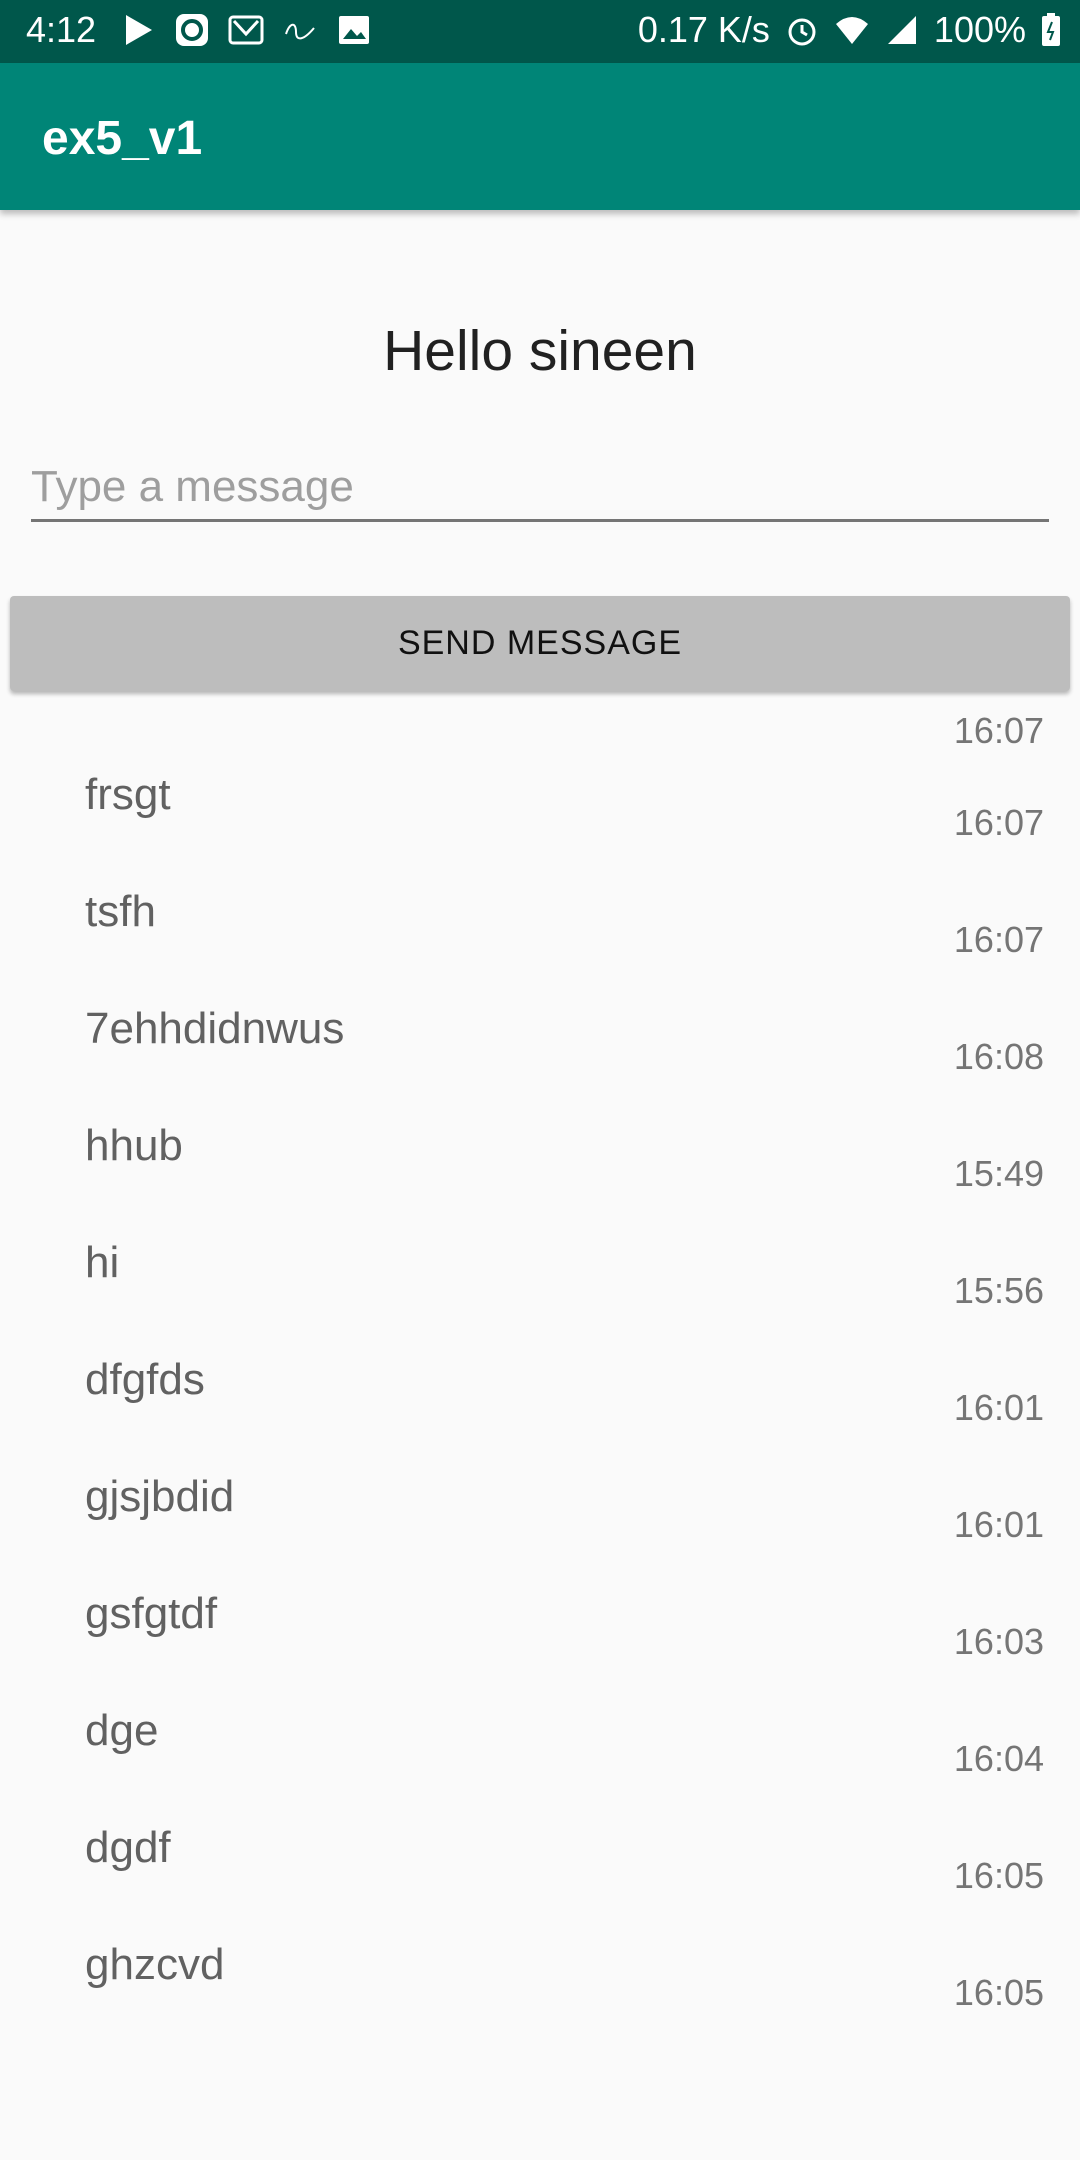 Image resolution: width=1080 pixels, height=2160 pixels. I want to click on greeting-text: Hello sineen, so click(540, 351).